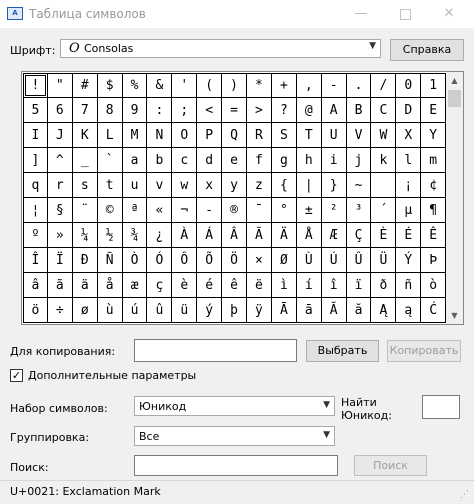 This screenshot has height=504, width=474. I want to click on character-cell: ñ, so click(409, 285).